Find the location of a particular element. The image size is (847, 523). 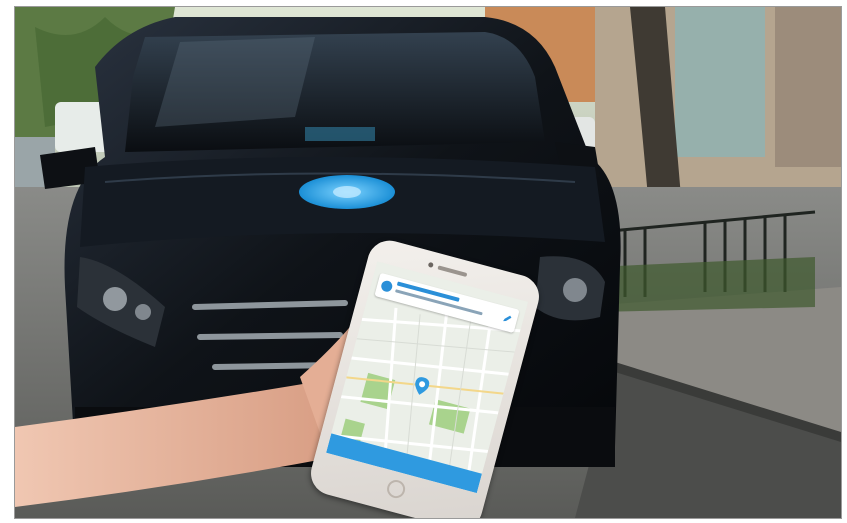

phone-speaker is located at coordinates (452, 271).